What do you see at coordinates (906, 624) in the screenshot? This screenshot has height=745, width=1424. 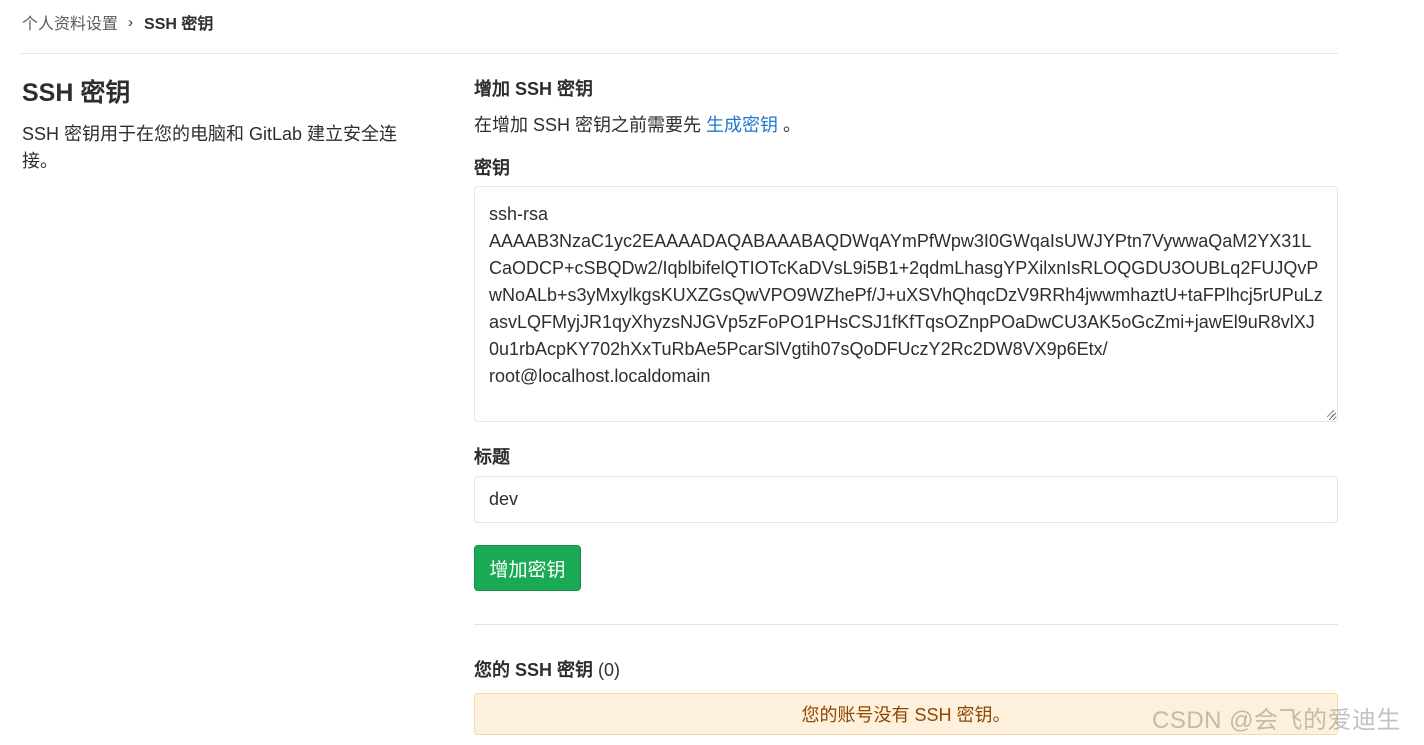 I see `section-divider` at bounding box center [906, 624].